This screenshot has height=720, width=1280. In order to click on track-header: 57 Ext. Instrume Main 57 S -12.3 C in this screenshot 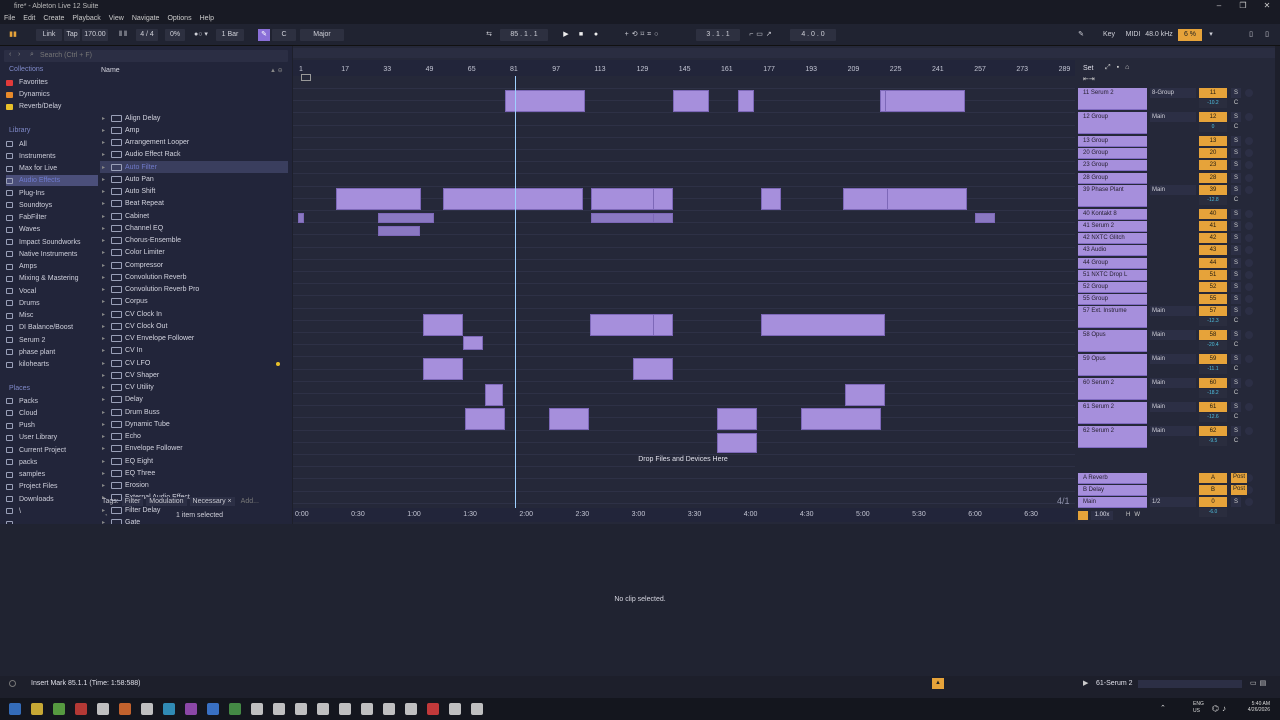, I will do `click(1176, 318)`.